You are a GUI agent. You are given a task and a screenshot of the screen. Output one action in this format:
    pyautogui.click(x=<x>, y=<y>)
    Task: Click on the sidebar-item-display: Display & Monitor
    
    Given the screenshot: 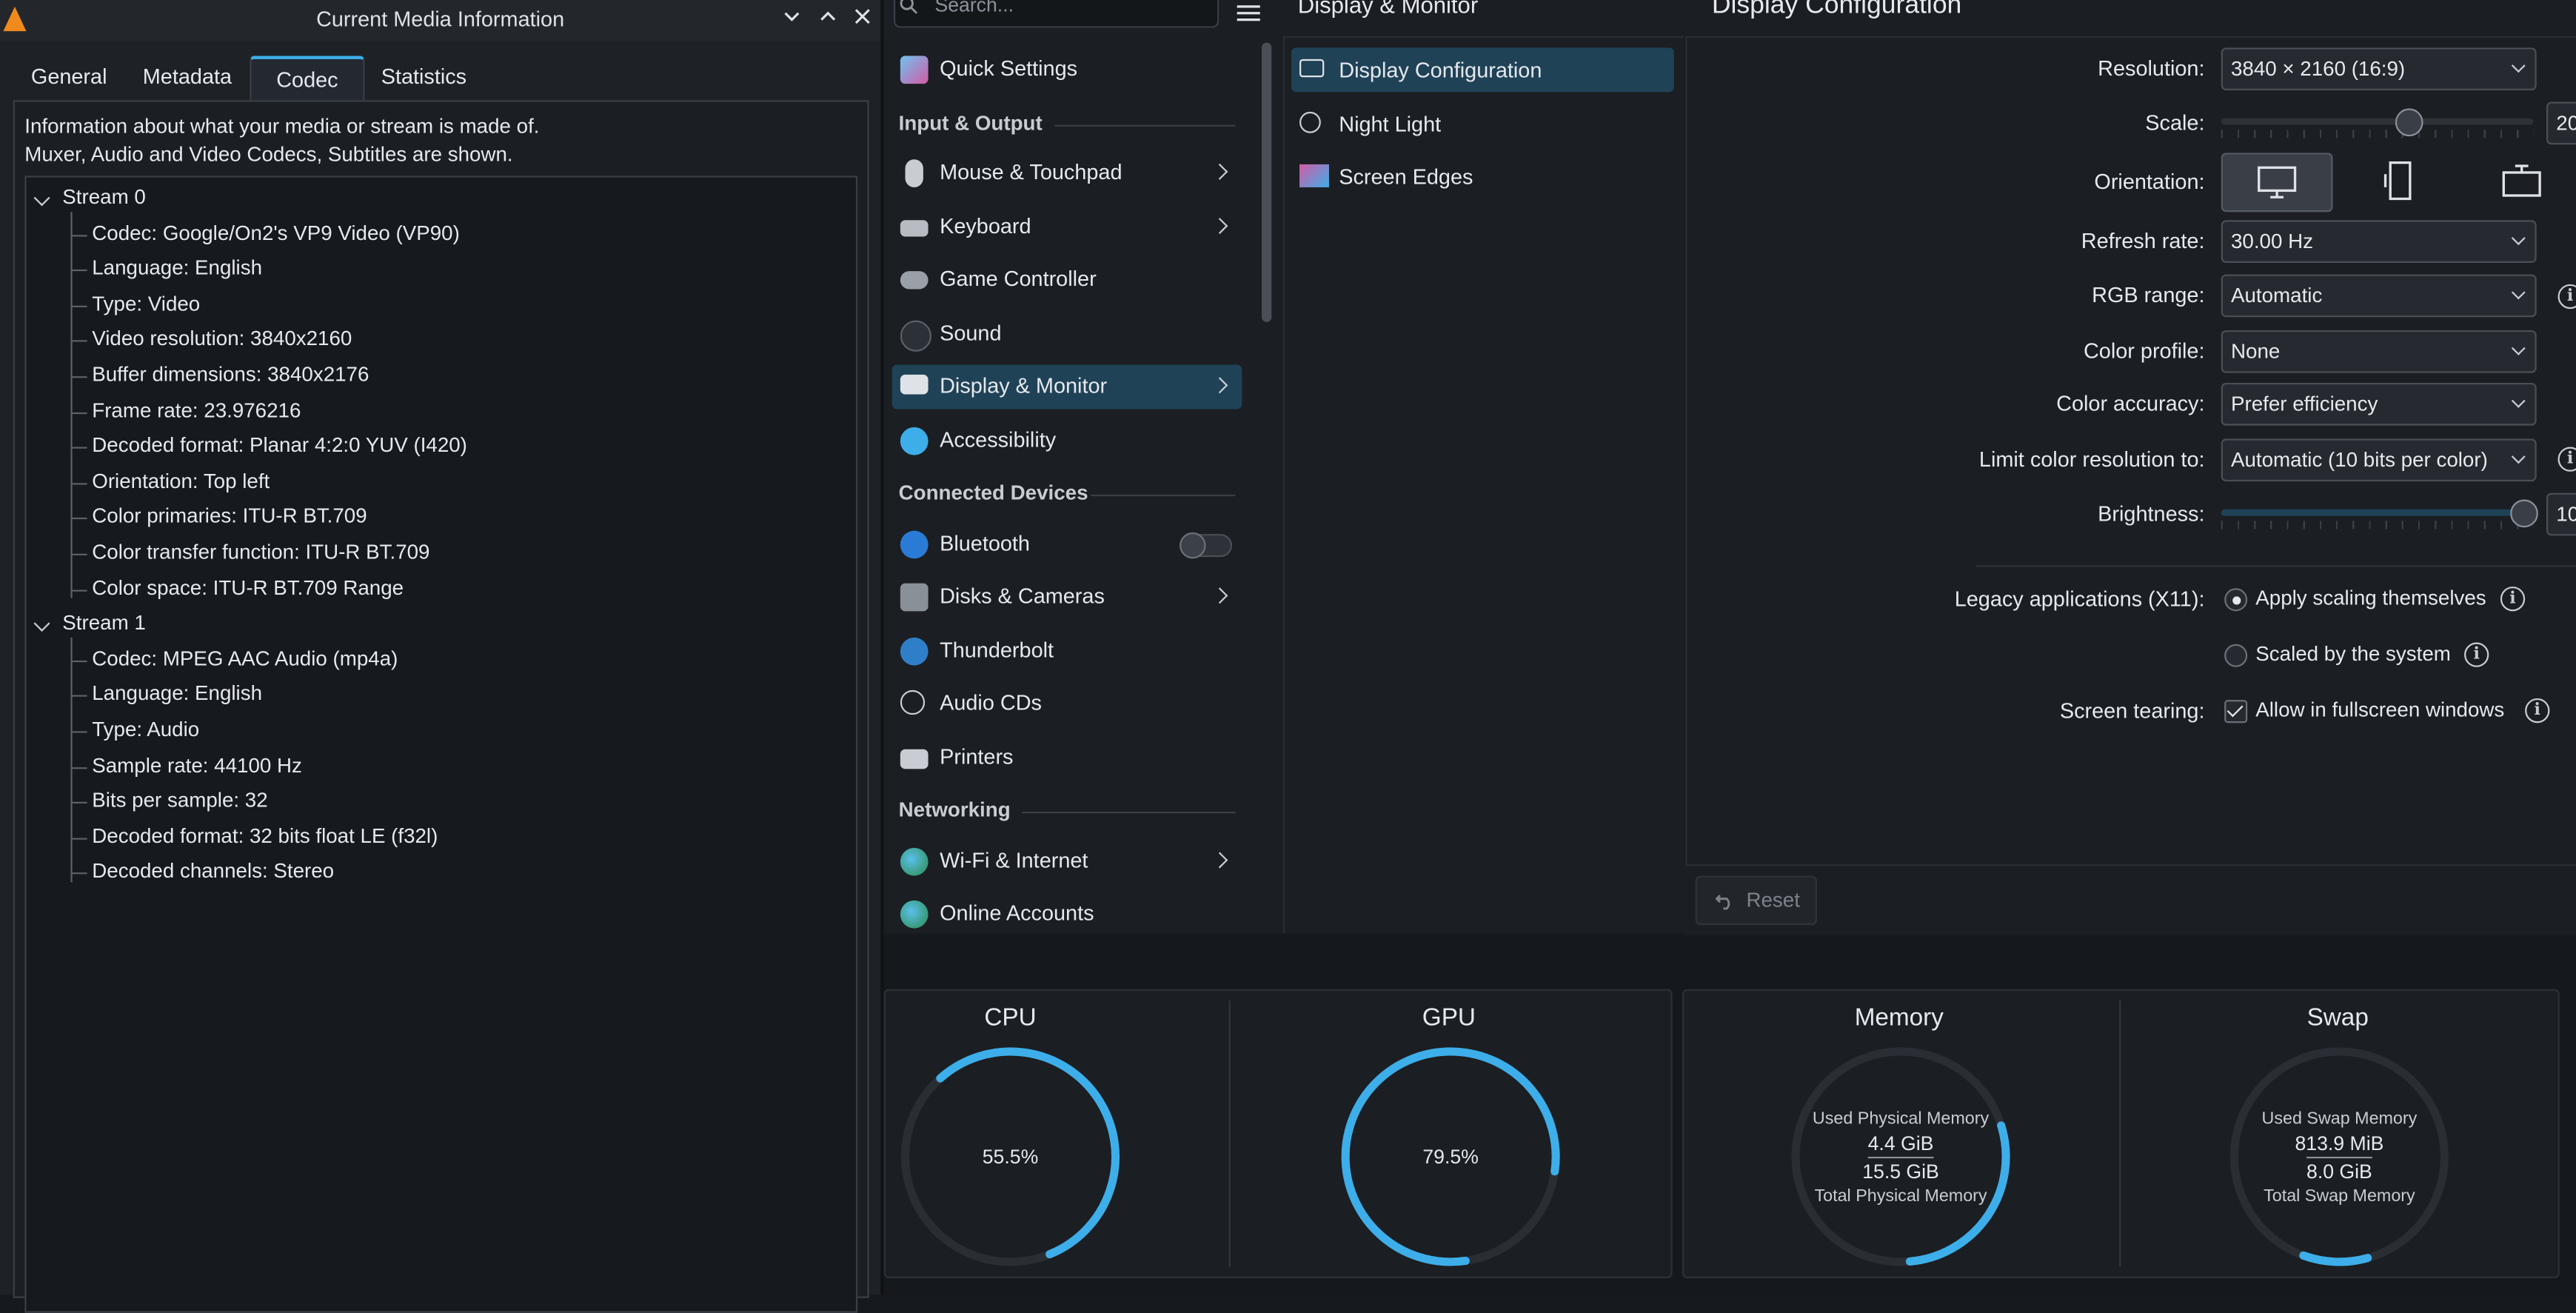 What is the action you would take?
    pyautogui.click(x=1066, y=387)
    